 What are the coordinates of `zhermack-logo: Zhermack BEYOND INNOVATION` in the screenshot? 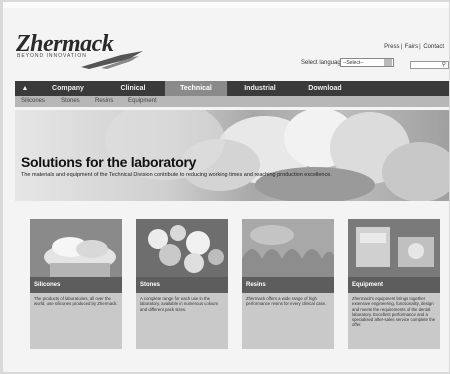 It's located at (81, 50).